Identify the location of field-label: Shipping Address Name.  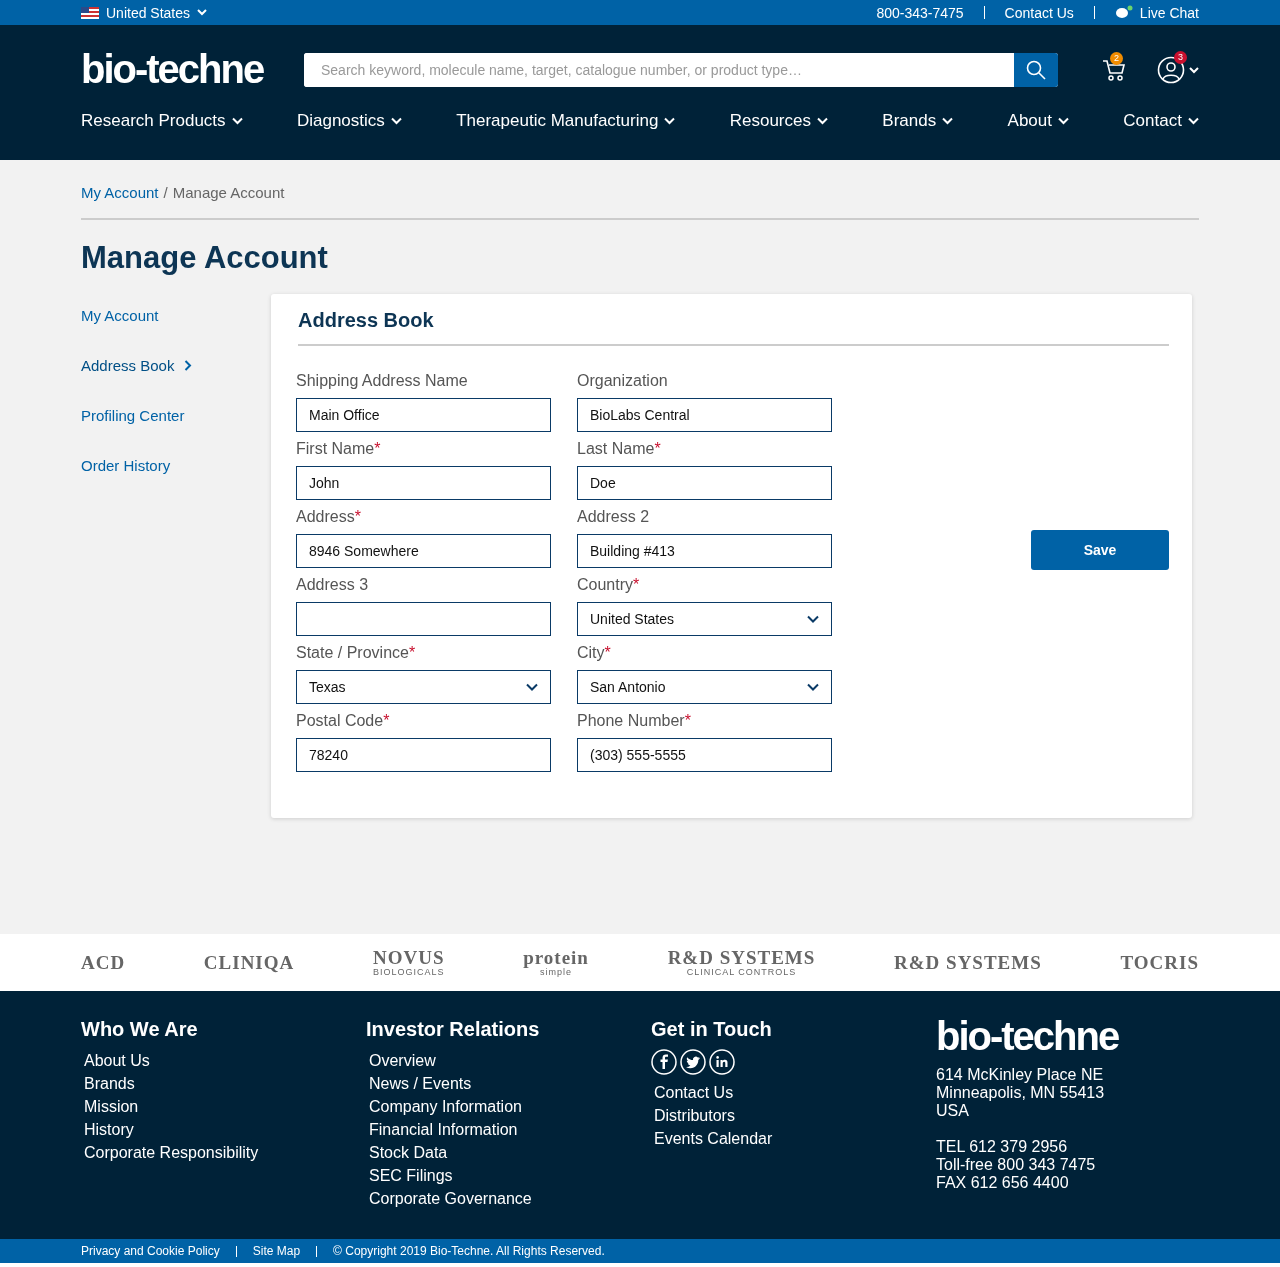
(382, 381).